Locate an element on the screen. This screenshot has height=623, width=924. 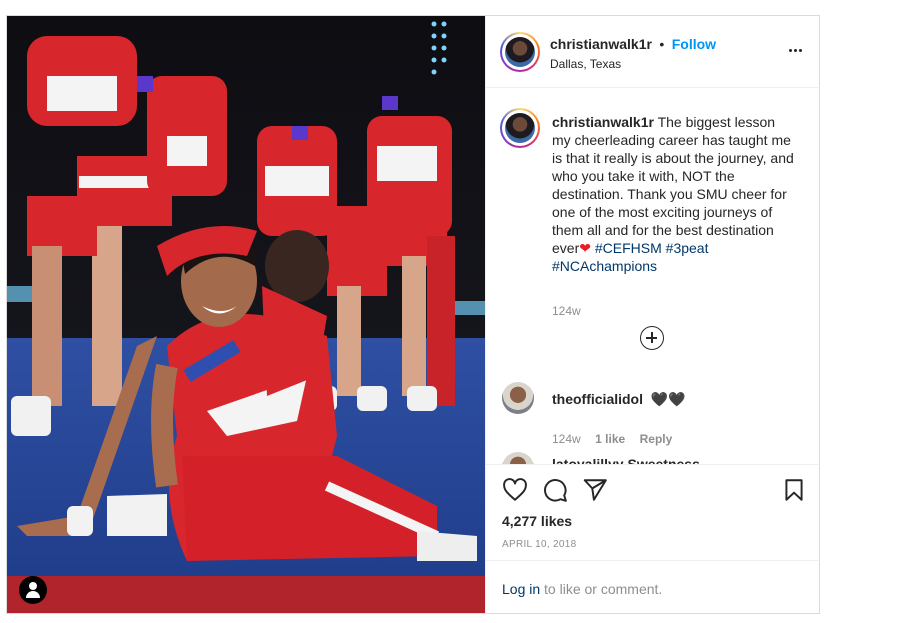
login-prompt: Log in to like or comment. is located at coordinates (582, 589).